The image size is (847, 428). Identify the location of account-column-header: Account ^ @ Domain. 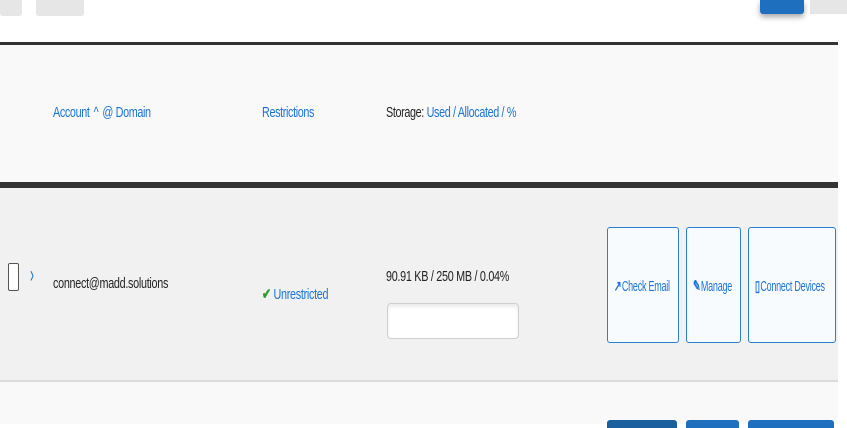
(102, 112).